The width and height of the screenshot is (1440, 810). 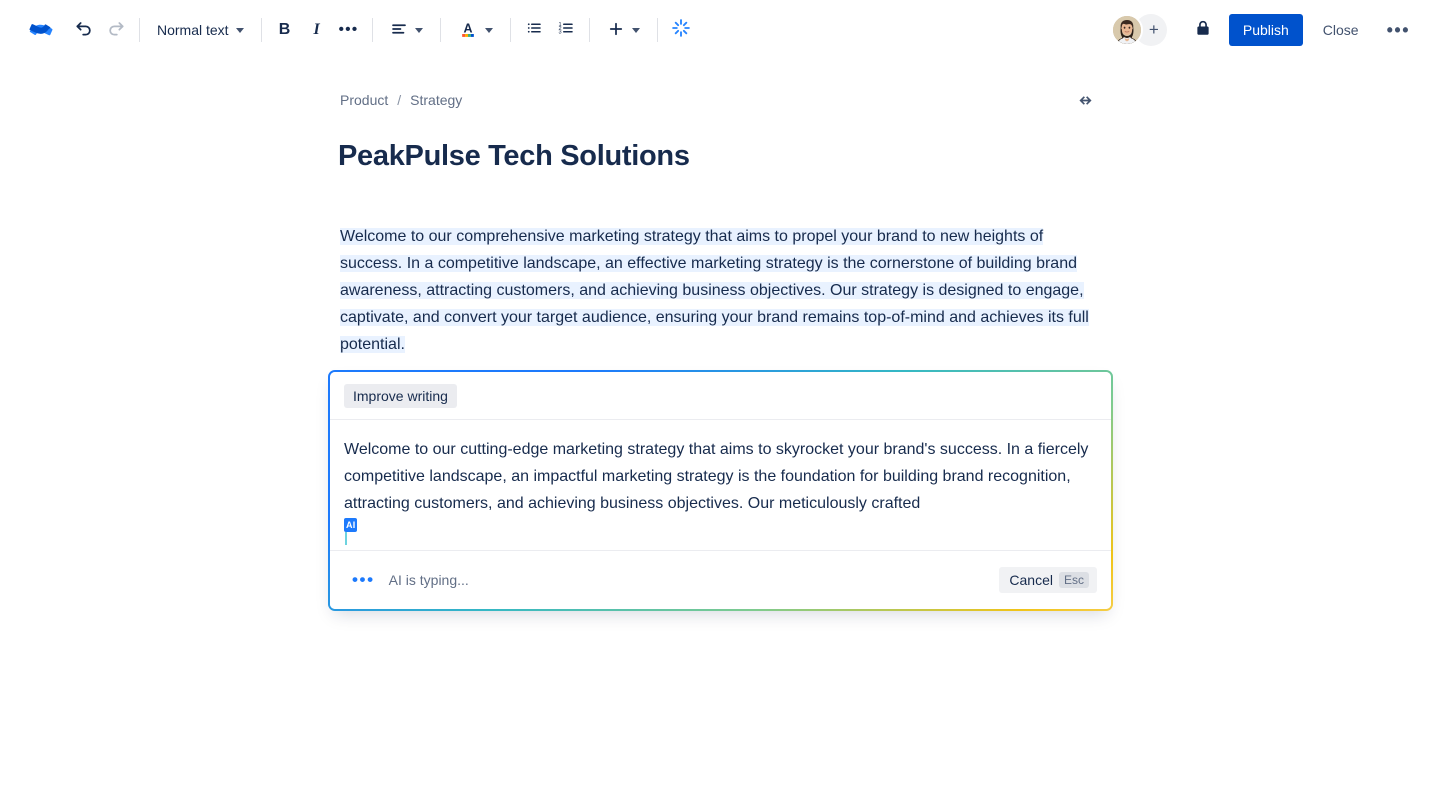 What do you see at coordinates (436, 100) in the screenshot?
I see `breadcrumb-item-strategy: Strategy` at bounding box center [436, 100].